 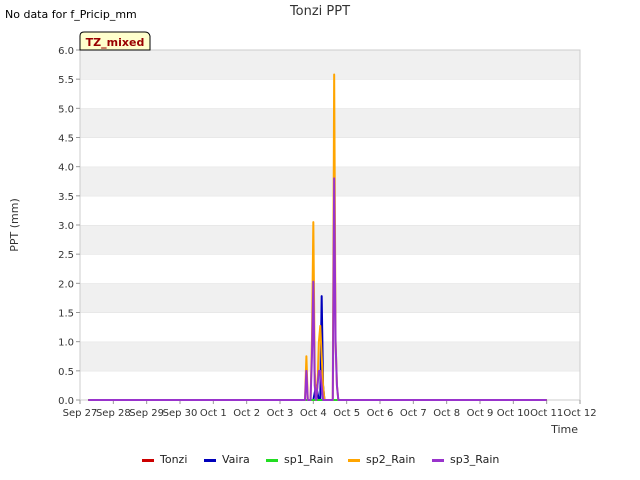 I want to click on x-axis-label: Time, so click(x=564, y=429).